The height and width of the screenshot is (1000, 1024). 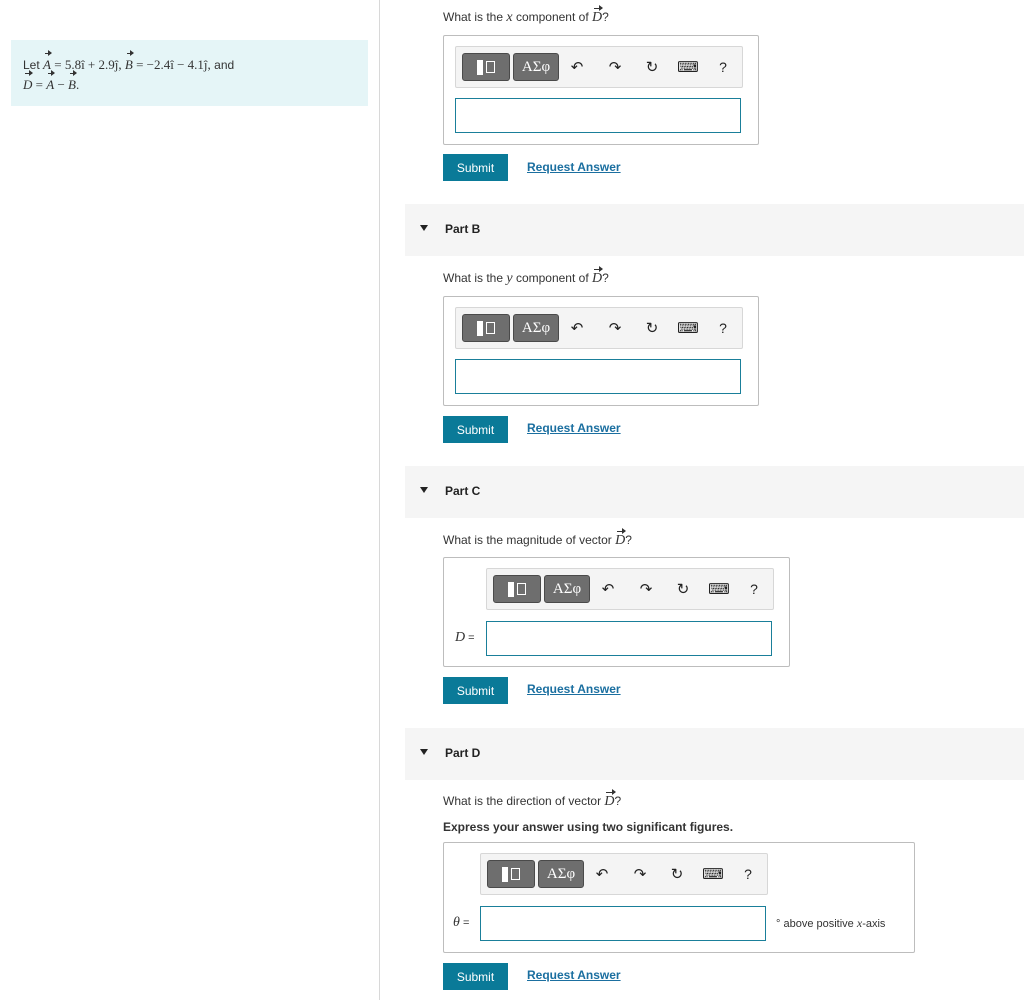 I want to click on part-c-request-answer-link: Request Answer, so click(x=574, y=689).